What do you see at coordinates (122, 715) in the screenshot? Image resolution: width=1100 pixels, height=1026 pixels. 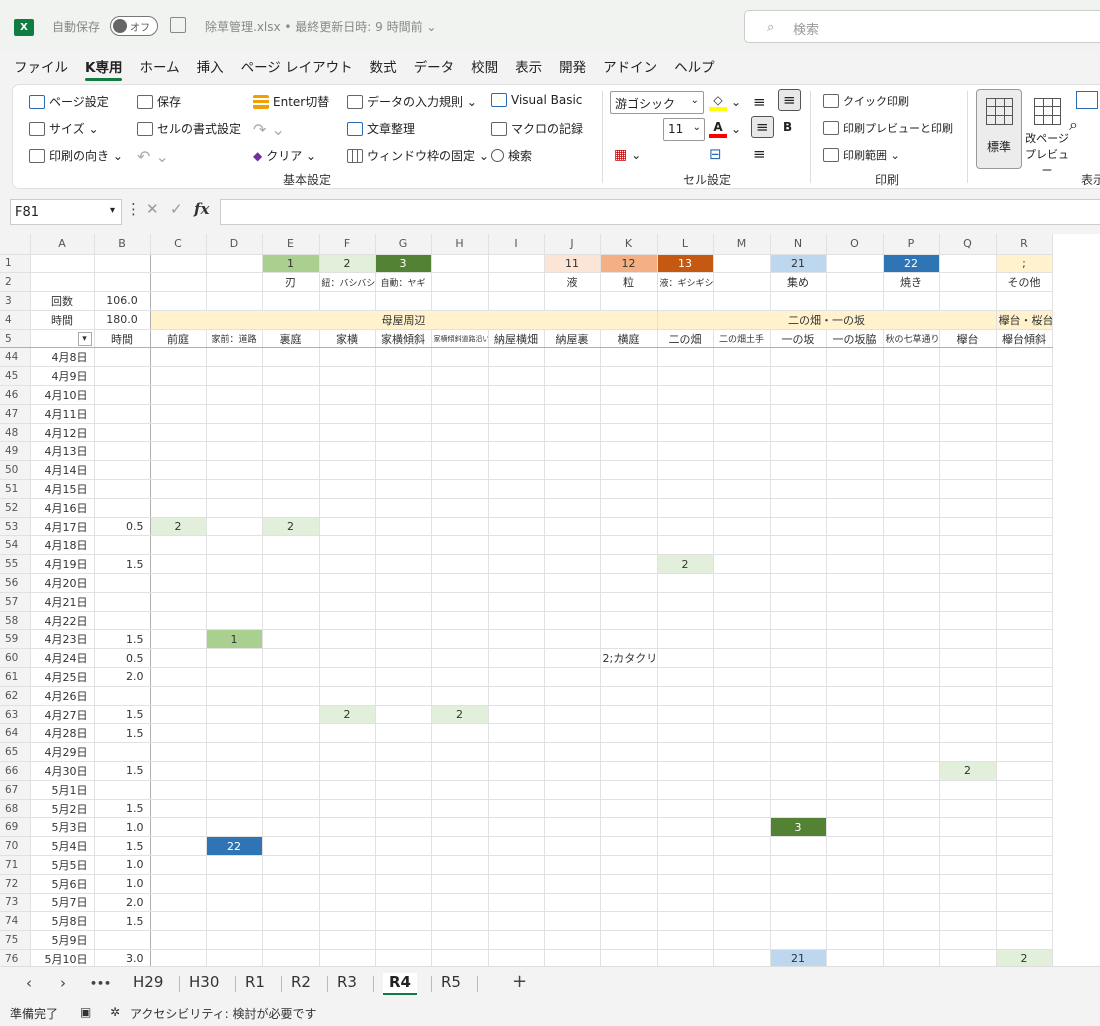 I see `time-cell: 1.5` at bounding box center [122, 715].